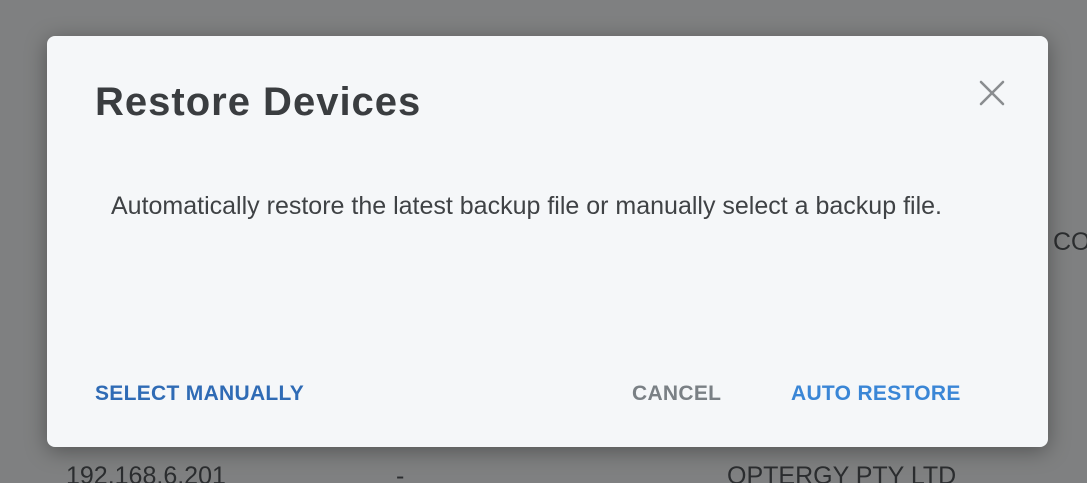 The width and height of the screenshot is (1087, 483). What do you see at coordinates (258, 102) in the screenshot?
I see `dialog-title: Restore Devices` at bounding box center [258, 102].